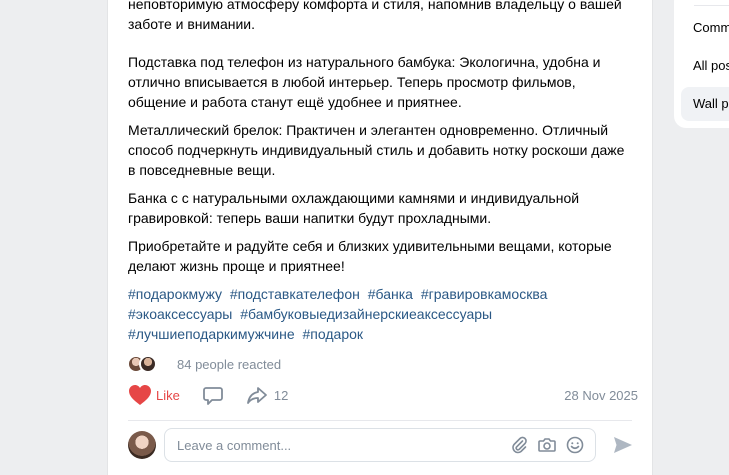 The height and width of the screenshot is (475, 729). Describe the element at coordinates (229, 364) in the screenshot. I see `reactions-count: 84 people reacted` at that location.